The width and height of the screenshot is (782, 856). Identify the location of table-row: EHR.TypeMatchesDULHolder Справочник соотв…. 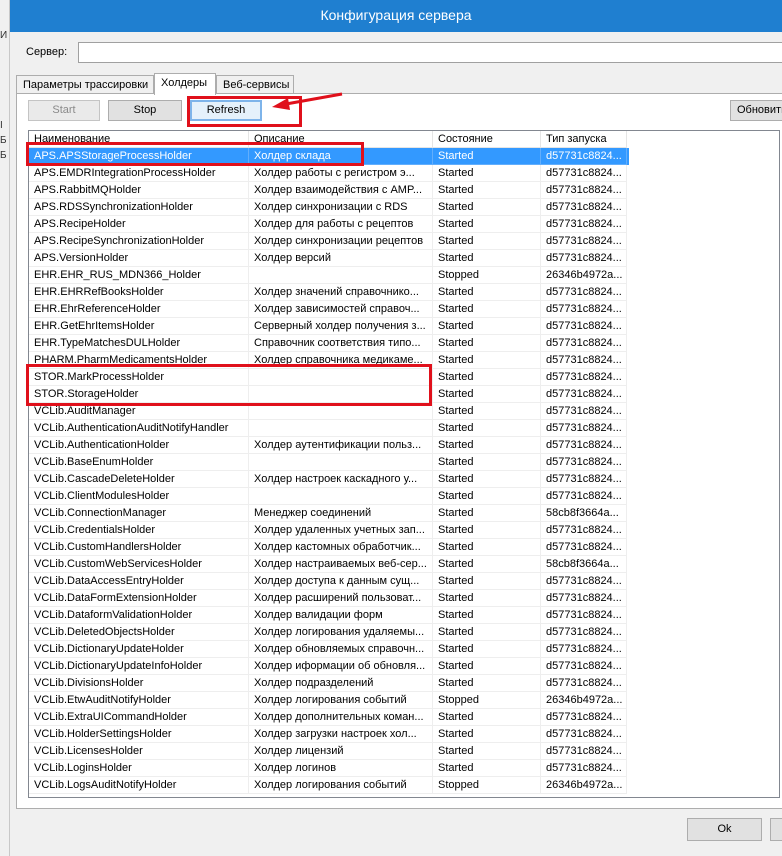
(329, 343).